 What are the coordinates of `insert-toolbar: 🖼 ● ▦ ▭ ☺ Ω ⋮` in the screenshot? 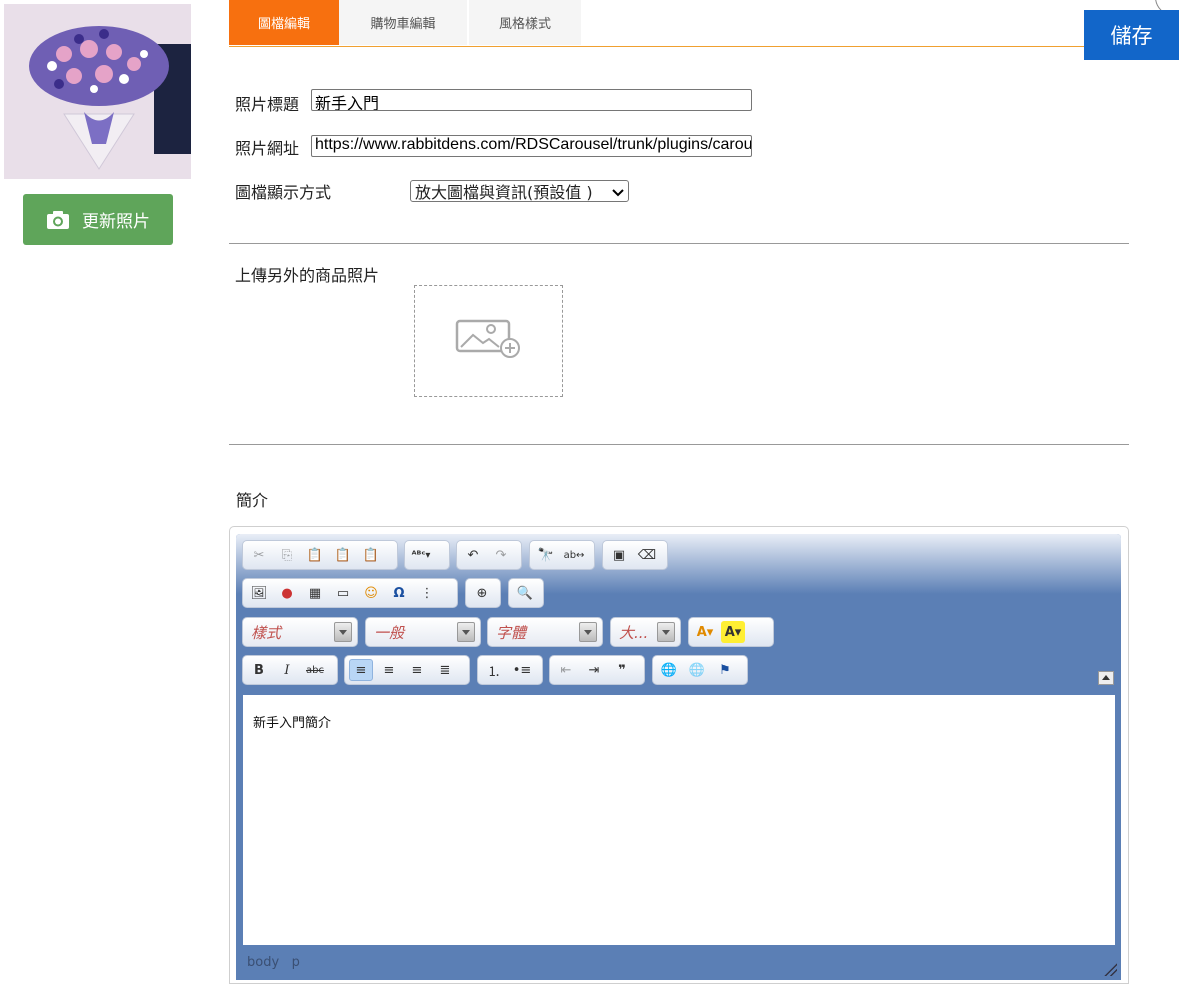 It's located at (350, 593).